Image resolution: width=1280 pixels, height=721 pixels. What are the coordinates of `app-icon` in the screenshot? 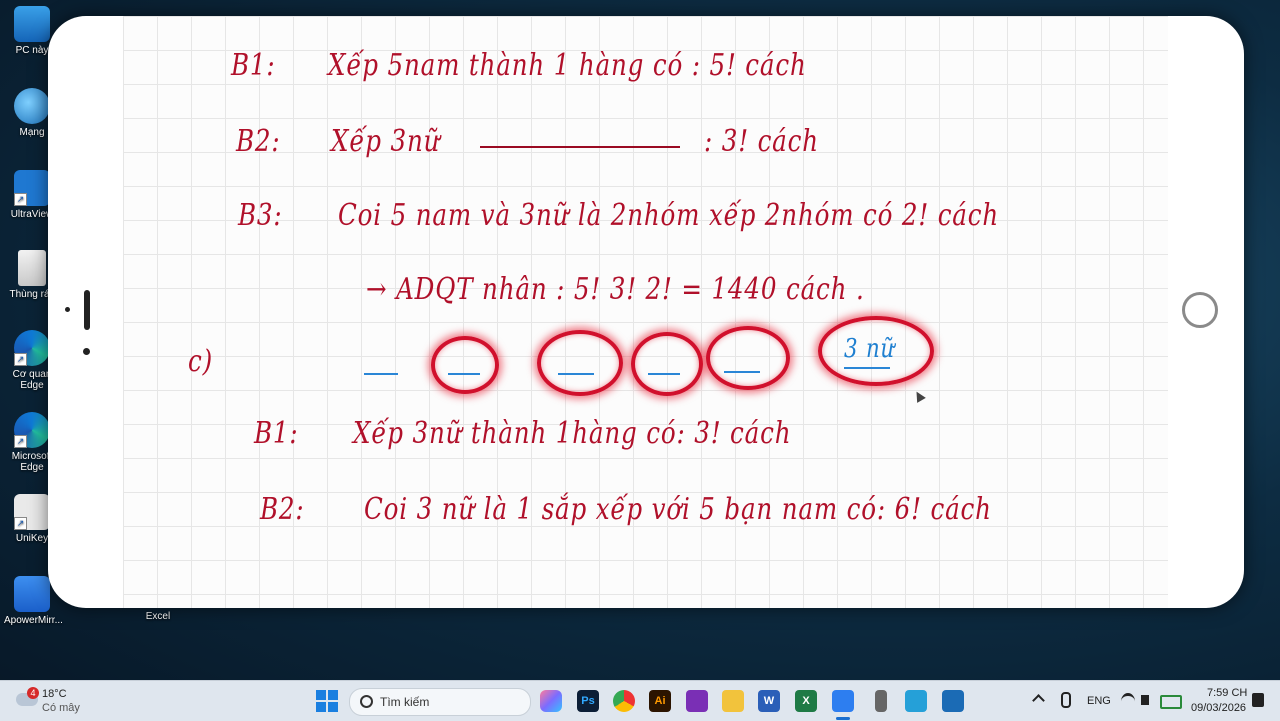 It's located at (697, 701).